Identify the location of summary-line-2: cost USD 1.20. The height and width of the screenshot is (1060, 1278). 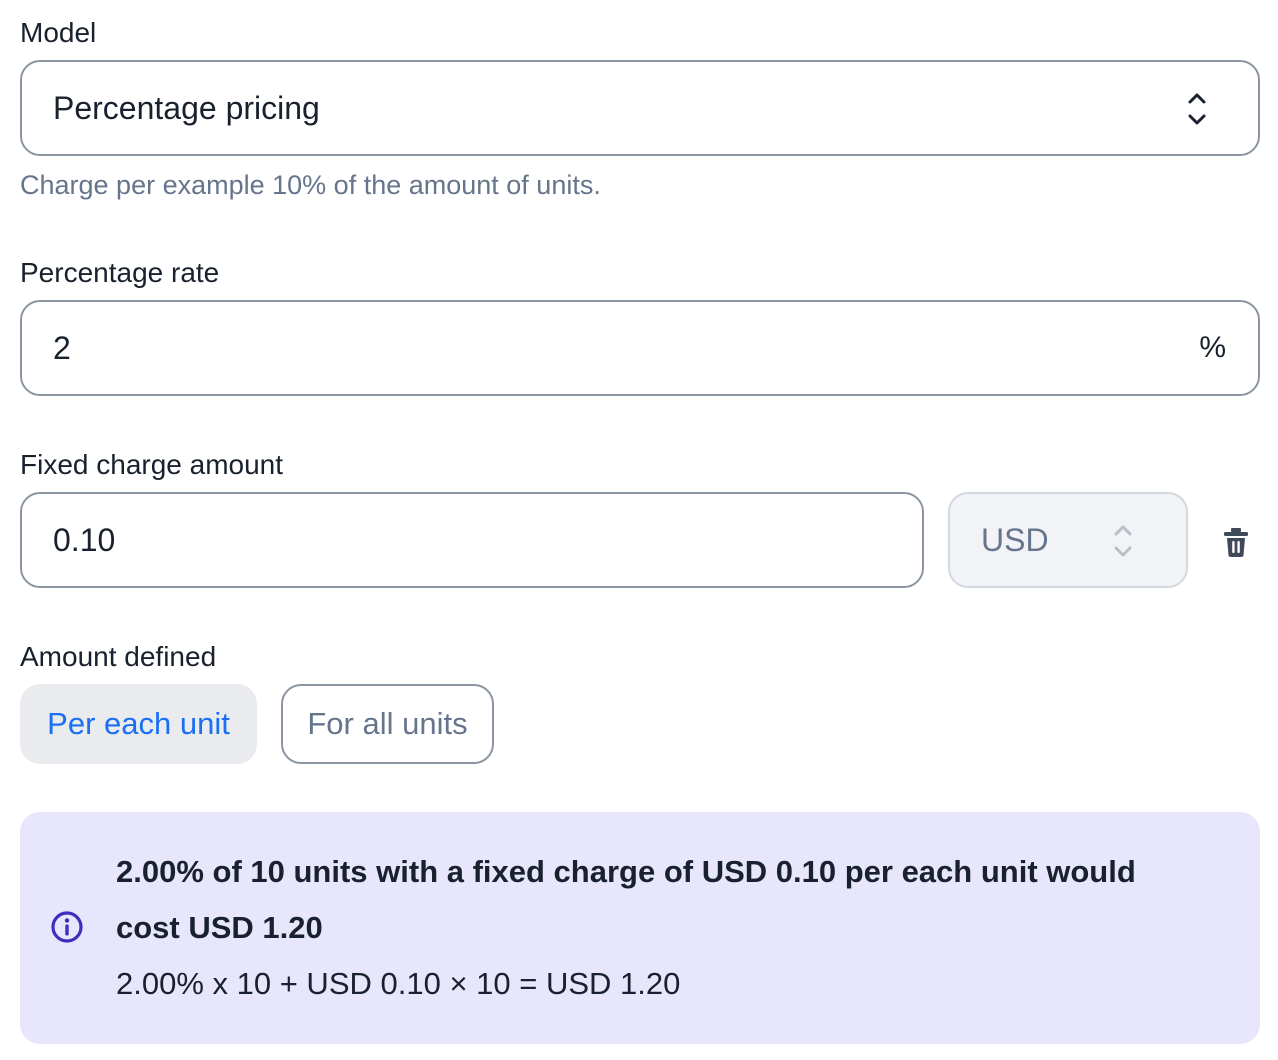
(219, 927).